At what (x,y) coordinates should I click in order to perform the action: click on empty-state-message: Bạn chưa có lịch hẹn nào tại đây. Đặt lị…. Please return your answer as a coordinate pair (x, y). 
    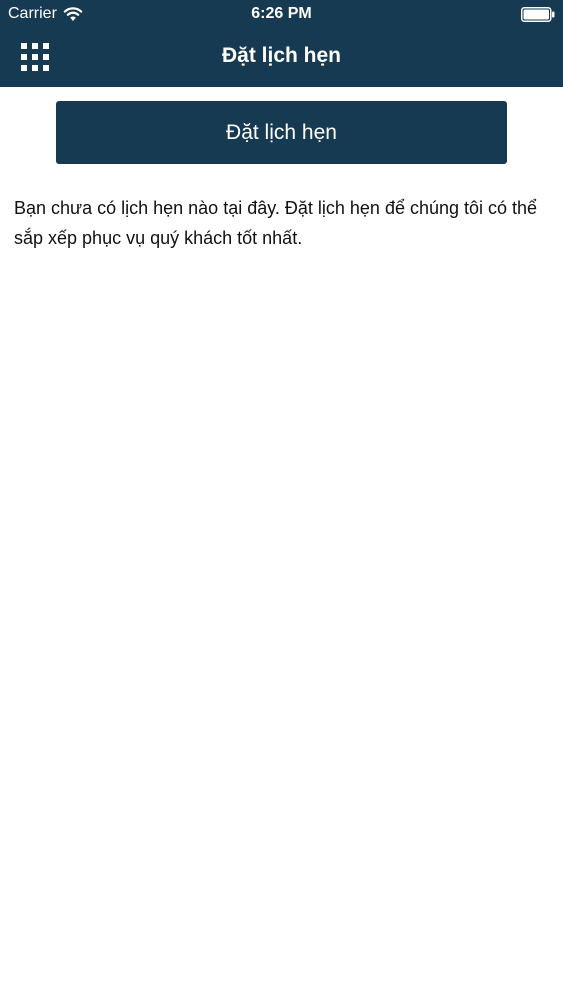
    Looking at the image, I should click on (276, 223).